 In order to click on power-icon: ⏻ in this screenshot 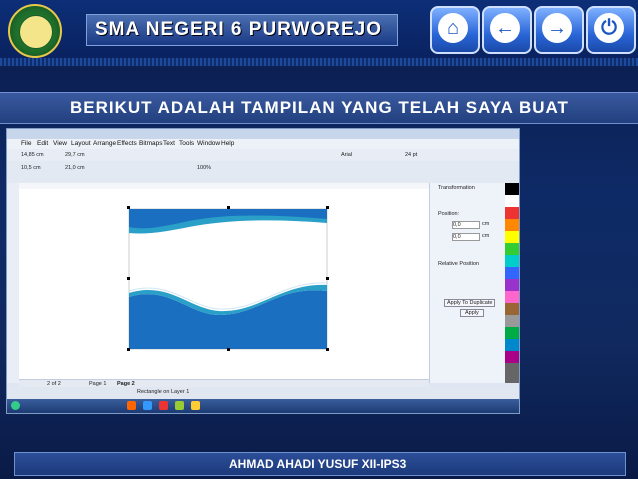, I will do `click(609, 28)`.